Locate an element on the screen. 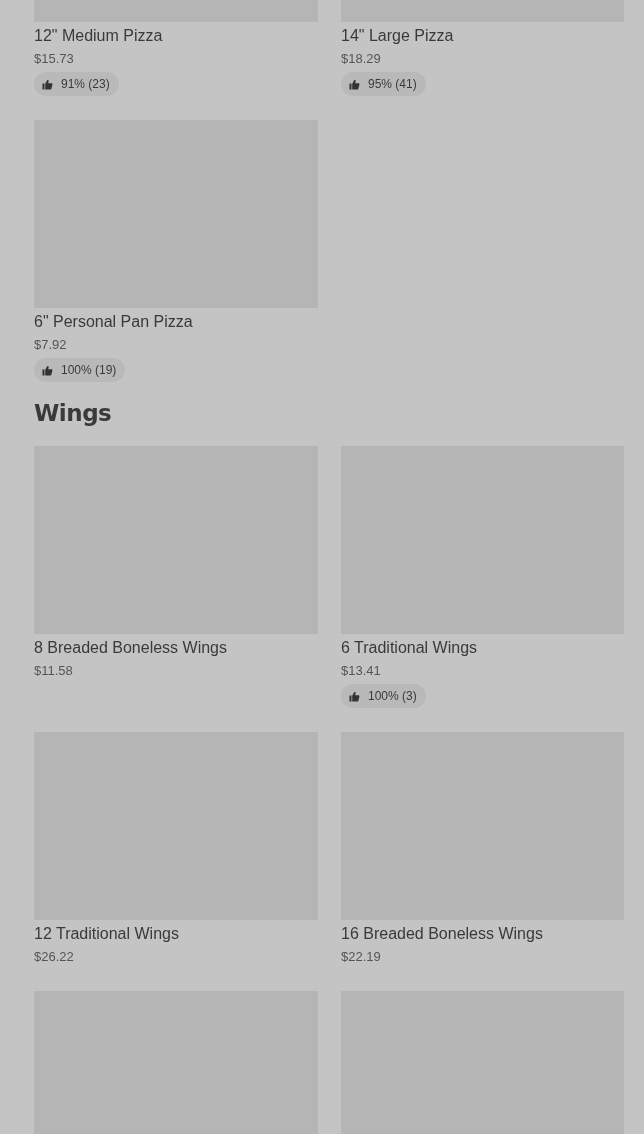 The image size is (644, 1134). item-name: 6" Personal Pan Pizza is located at coordinates (113, 322).